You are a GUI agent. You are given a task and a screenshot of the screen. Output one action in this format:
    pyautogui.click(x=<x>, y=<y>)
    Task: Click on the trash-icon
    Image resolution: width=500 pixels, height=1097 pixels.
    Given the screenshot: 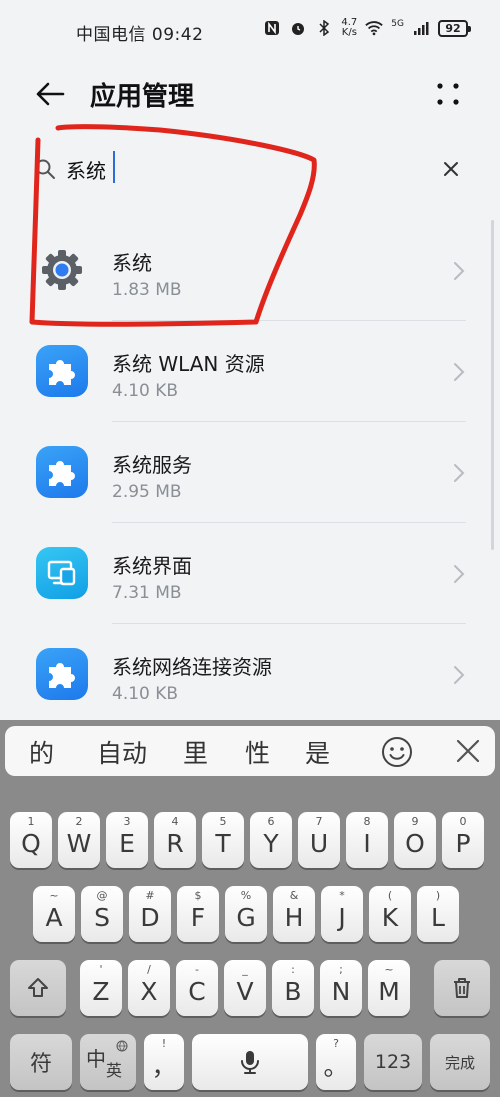 What is the action you would take?
    pyautogui.click(x=462, y=988)
    